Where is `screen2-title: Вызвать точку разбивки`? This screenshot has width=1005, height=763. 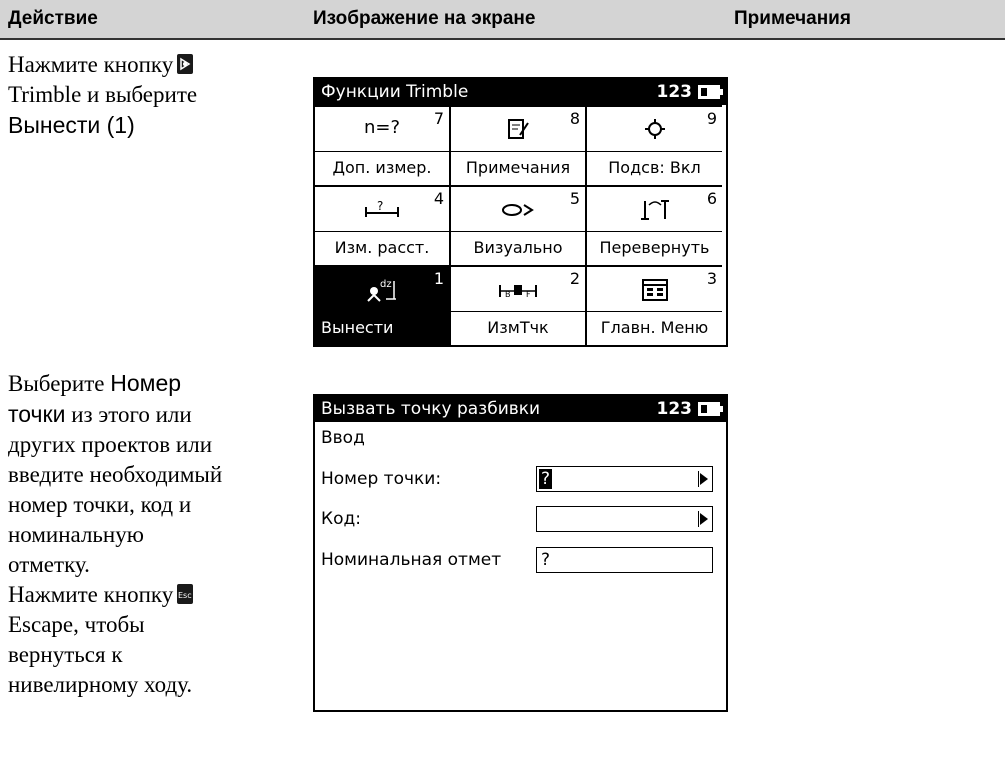
screen2-title: Вызвать точку разбивки is located at coordinates (431, 409).